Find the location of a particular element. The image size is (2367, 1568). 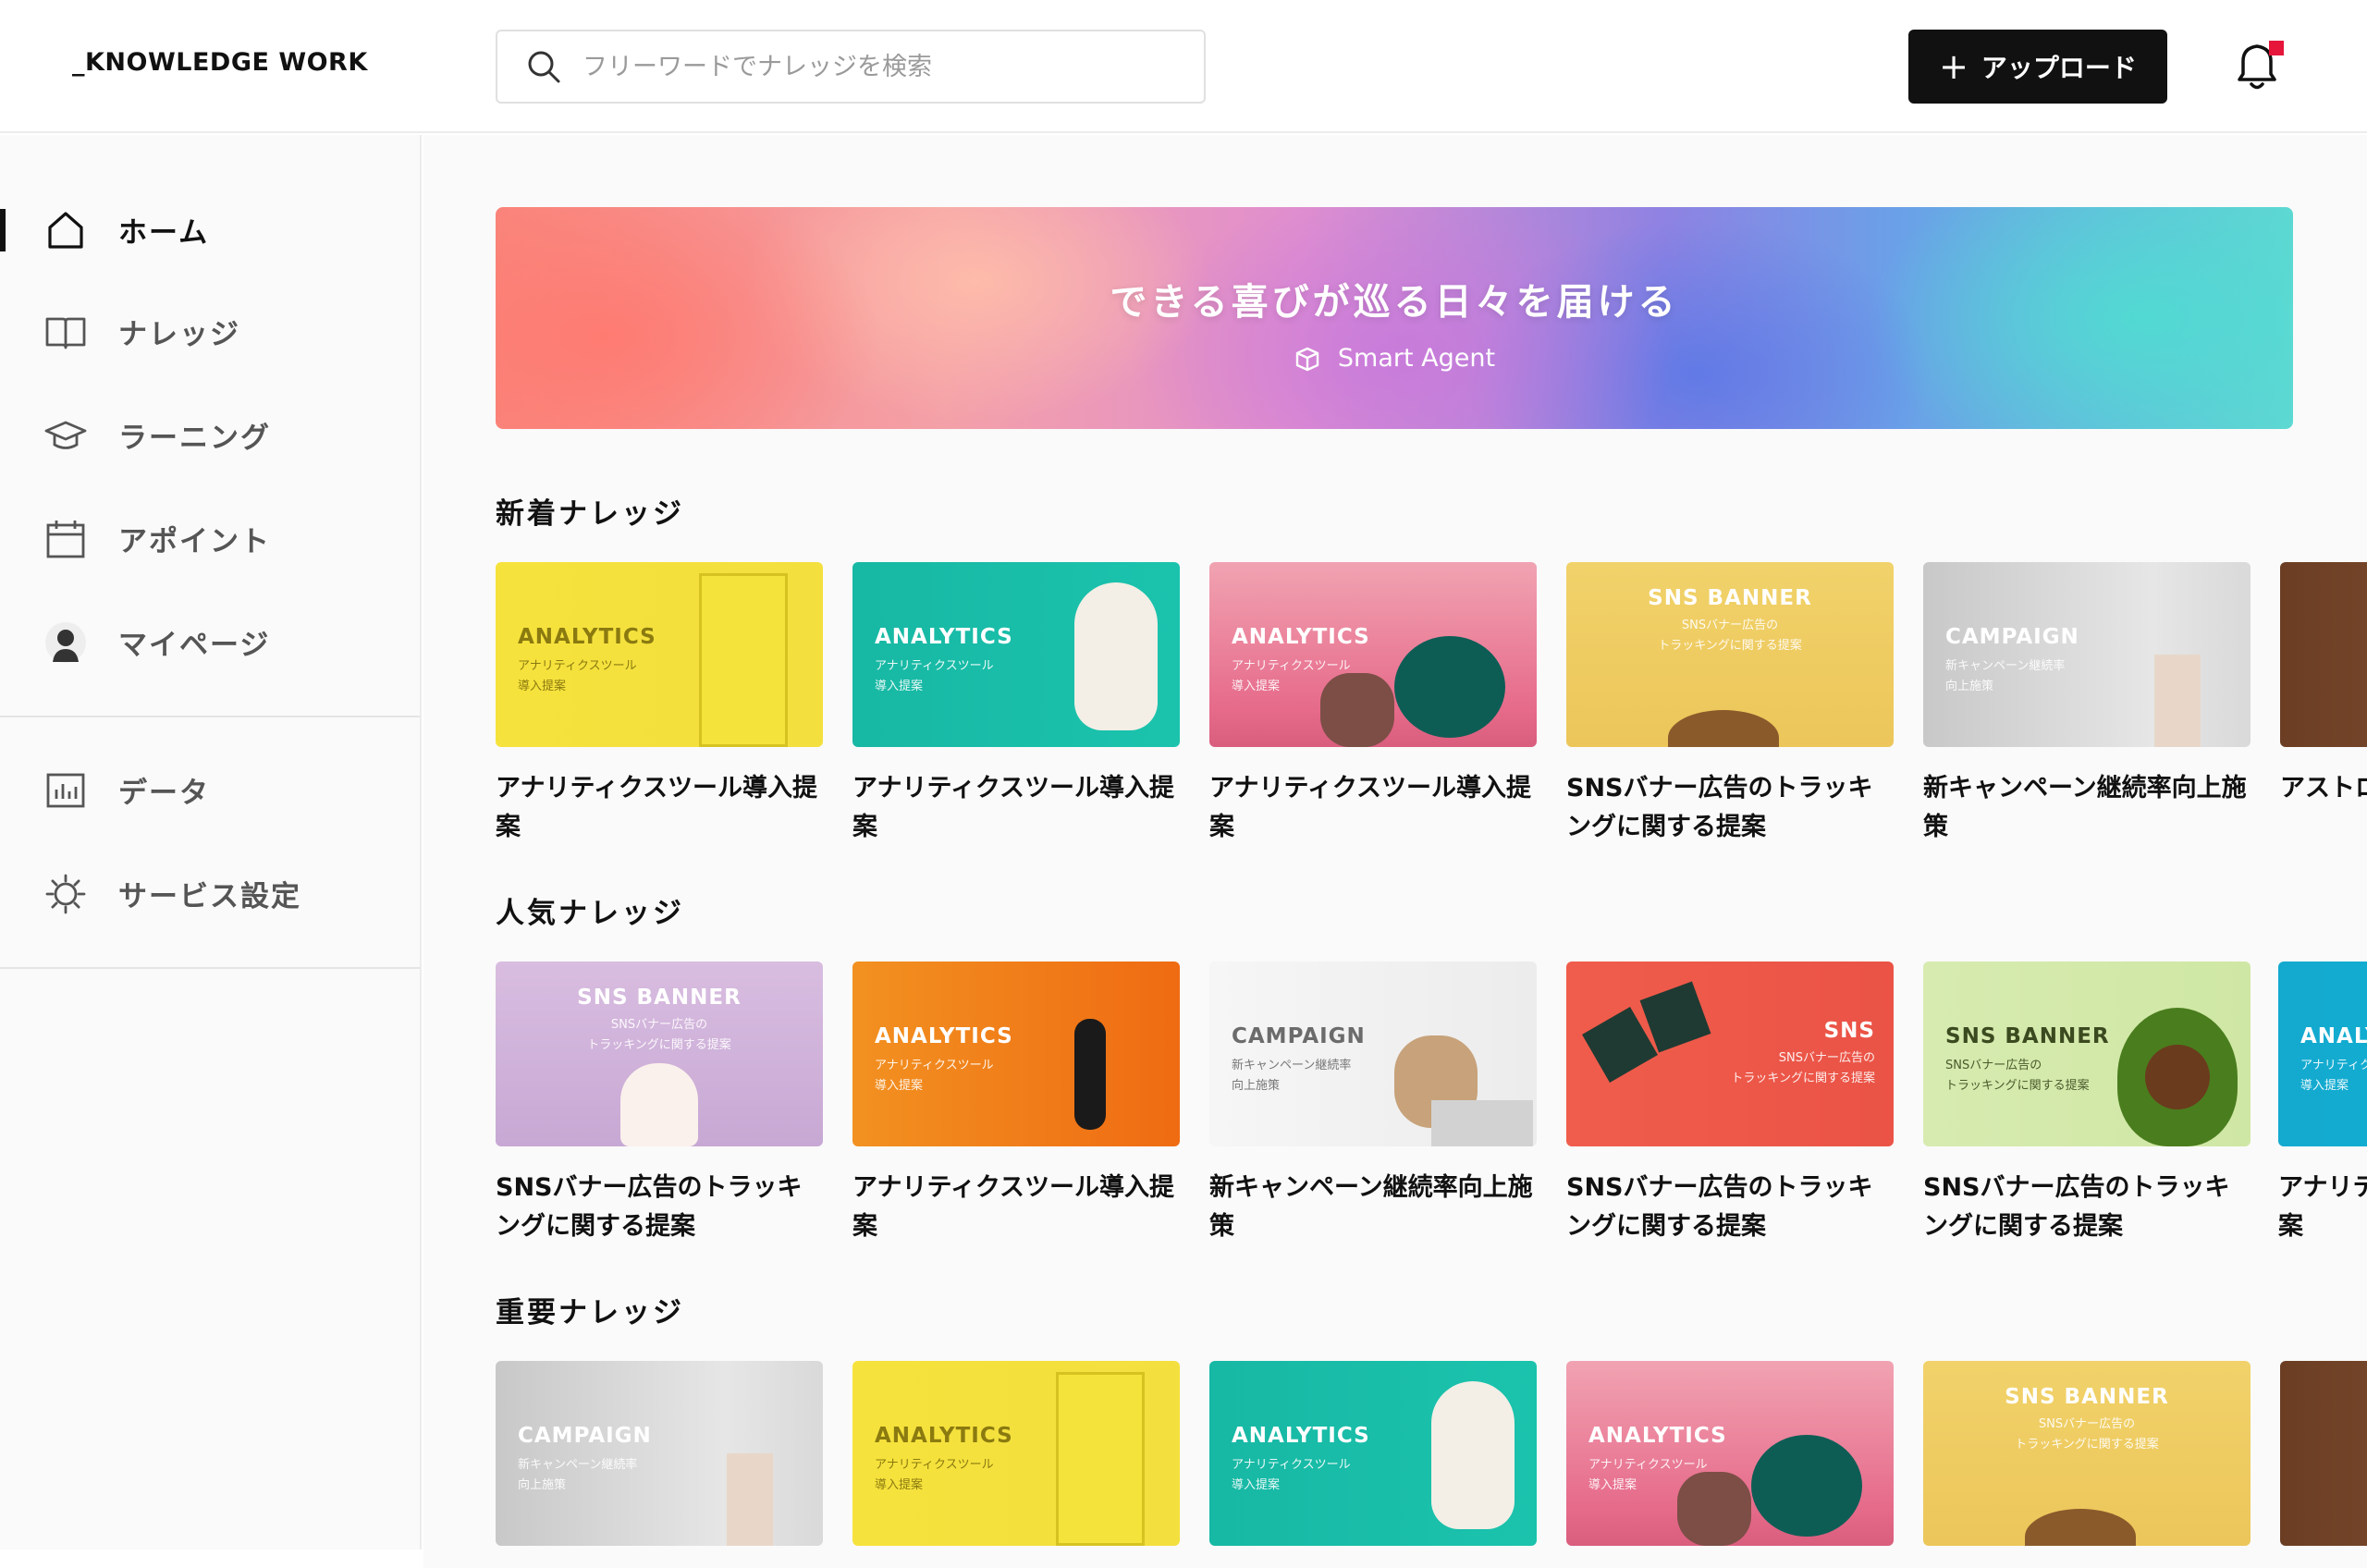

section-title-important: 重要ナレッジ is located at coordinates (590, 1313).